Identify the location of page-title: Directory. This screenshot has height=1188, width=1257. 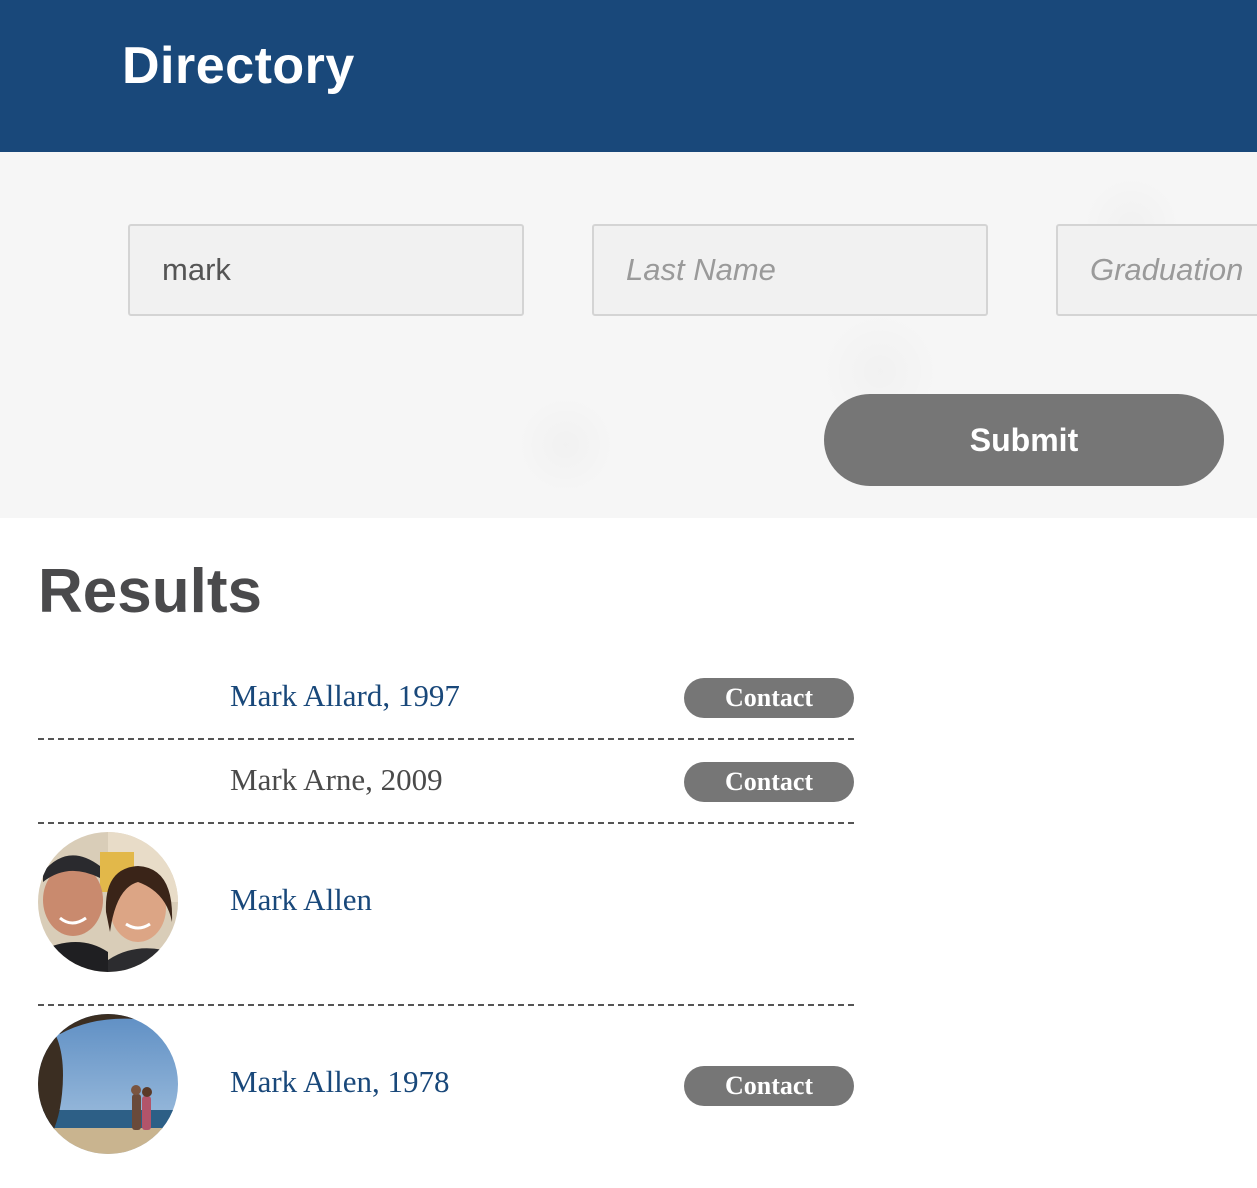
(238, 66).